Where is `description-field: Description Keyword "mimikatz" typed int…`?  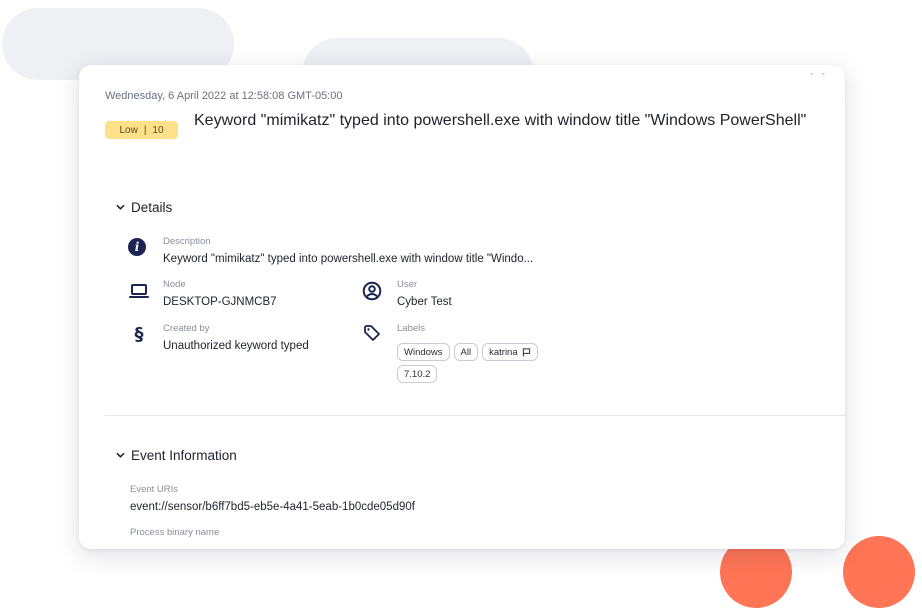 description-field: Description Keyword "mimikatz" typed int… is located at coordinates (348, 251).